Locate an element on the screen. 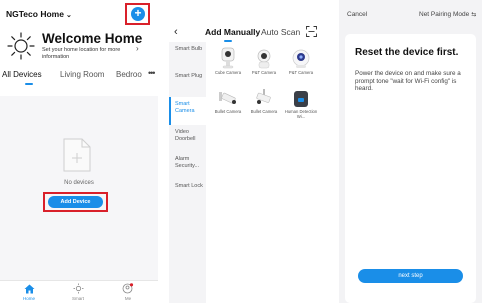 The width and height of the screenshot is (482, 303). chevron-down-icon: ⌄ is located at coordinates (68, 15).